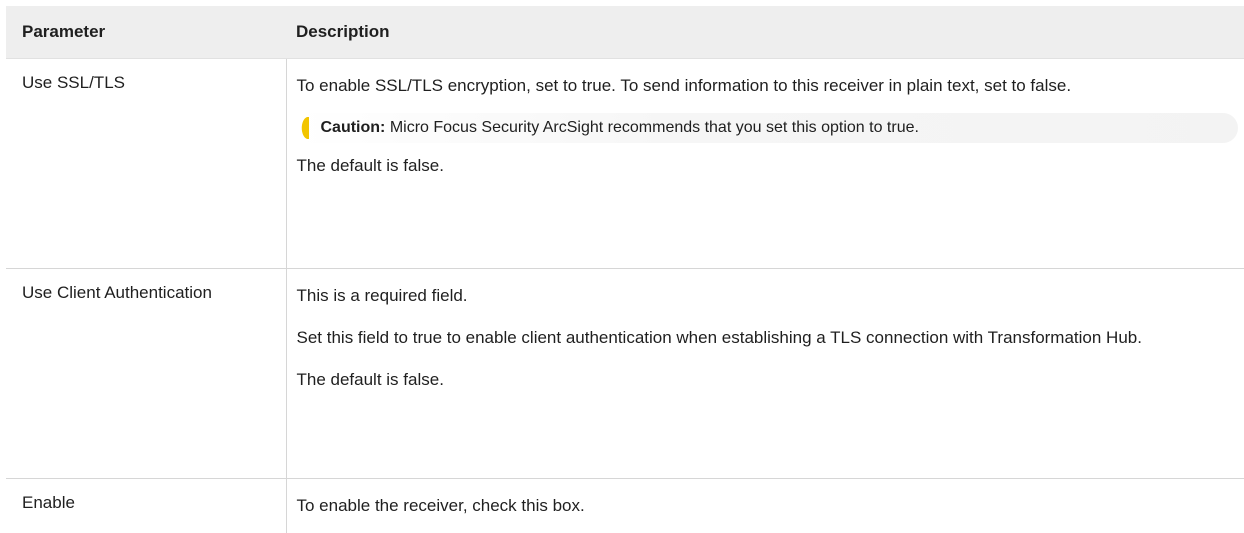 This screenshot has width=1244, height=533. I want to click on header-row: Parameter Description, so click(625, 32).